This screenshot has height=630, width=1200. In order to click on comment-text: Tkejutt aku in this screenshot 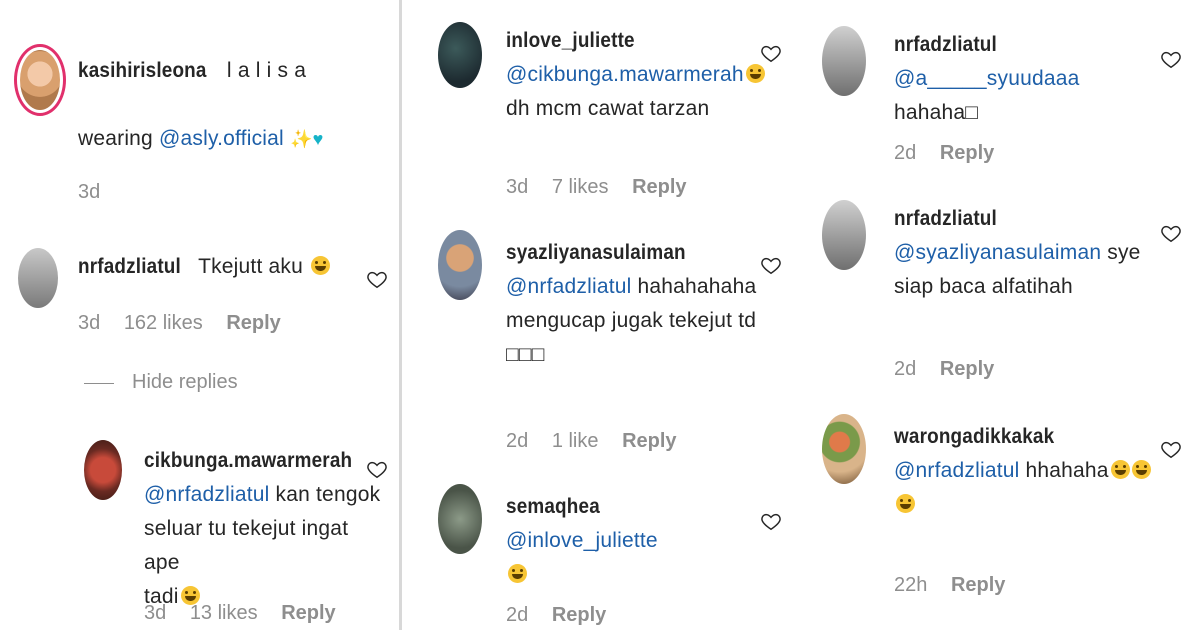, I will do `click(250, 266)`.